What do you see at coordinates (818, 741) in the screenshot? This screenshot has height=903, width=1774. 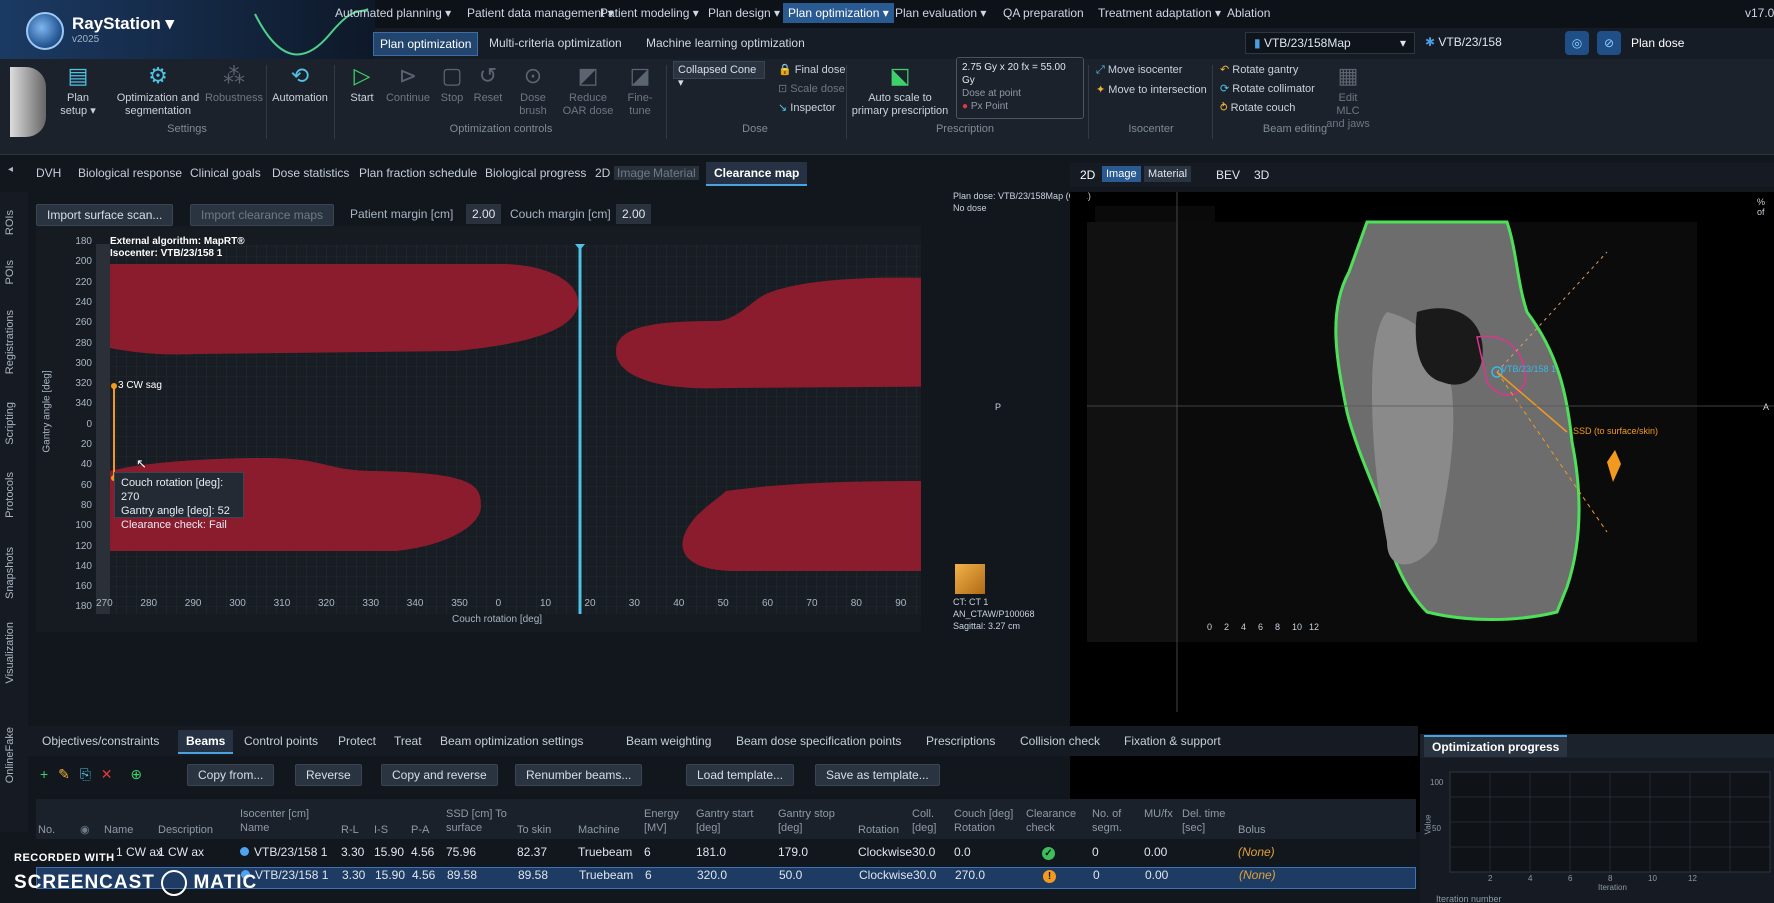 I see `tab-beam-dose-points: Beam dose specification points` at bounding box center [818, 741].